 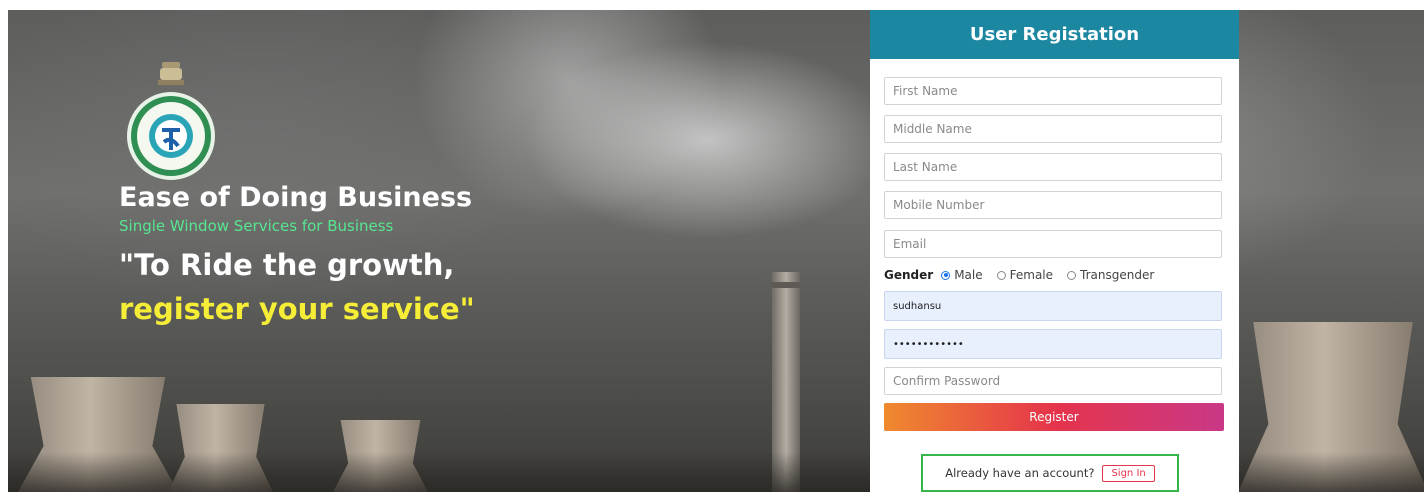 I want to click on confirm-password-input, so click(x=1053, y=381).